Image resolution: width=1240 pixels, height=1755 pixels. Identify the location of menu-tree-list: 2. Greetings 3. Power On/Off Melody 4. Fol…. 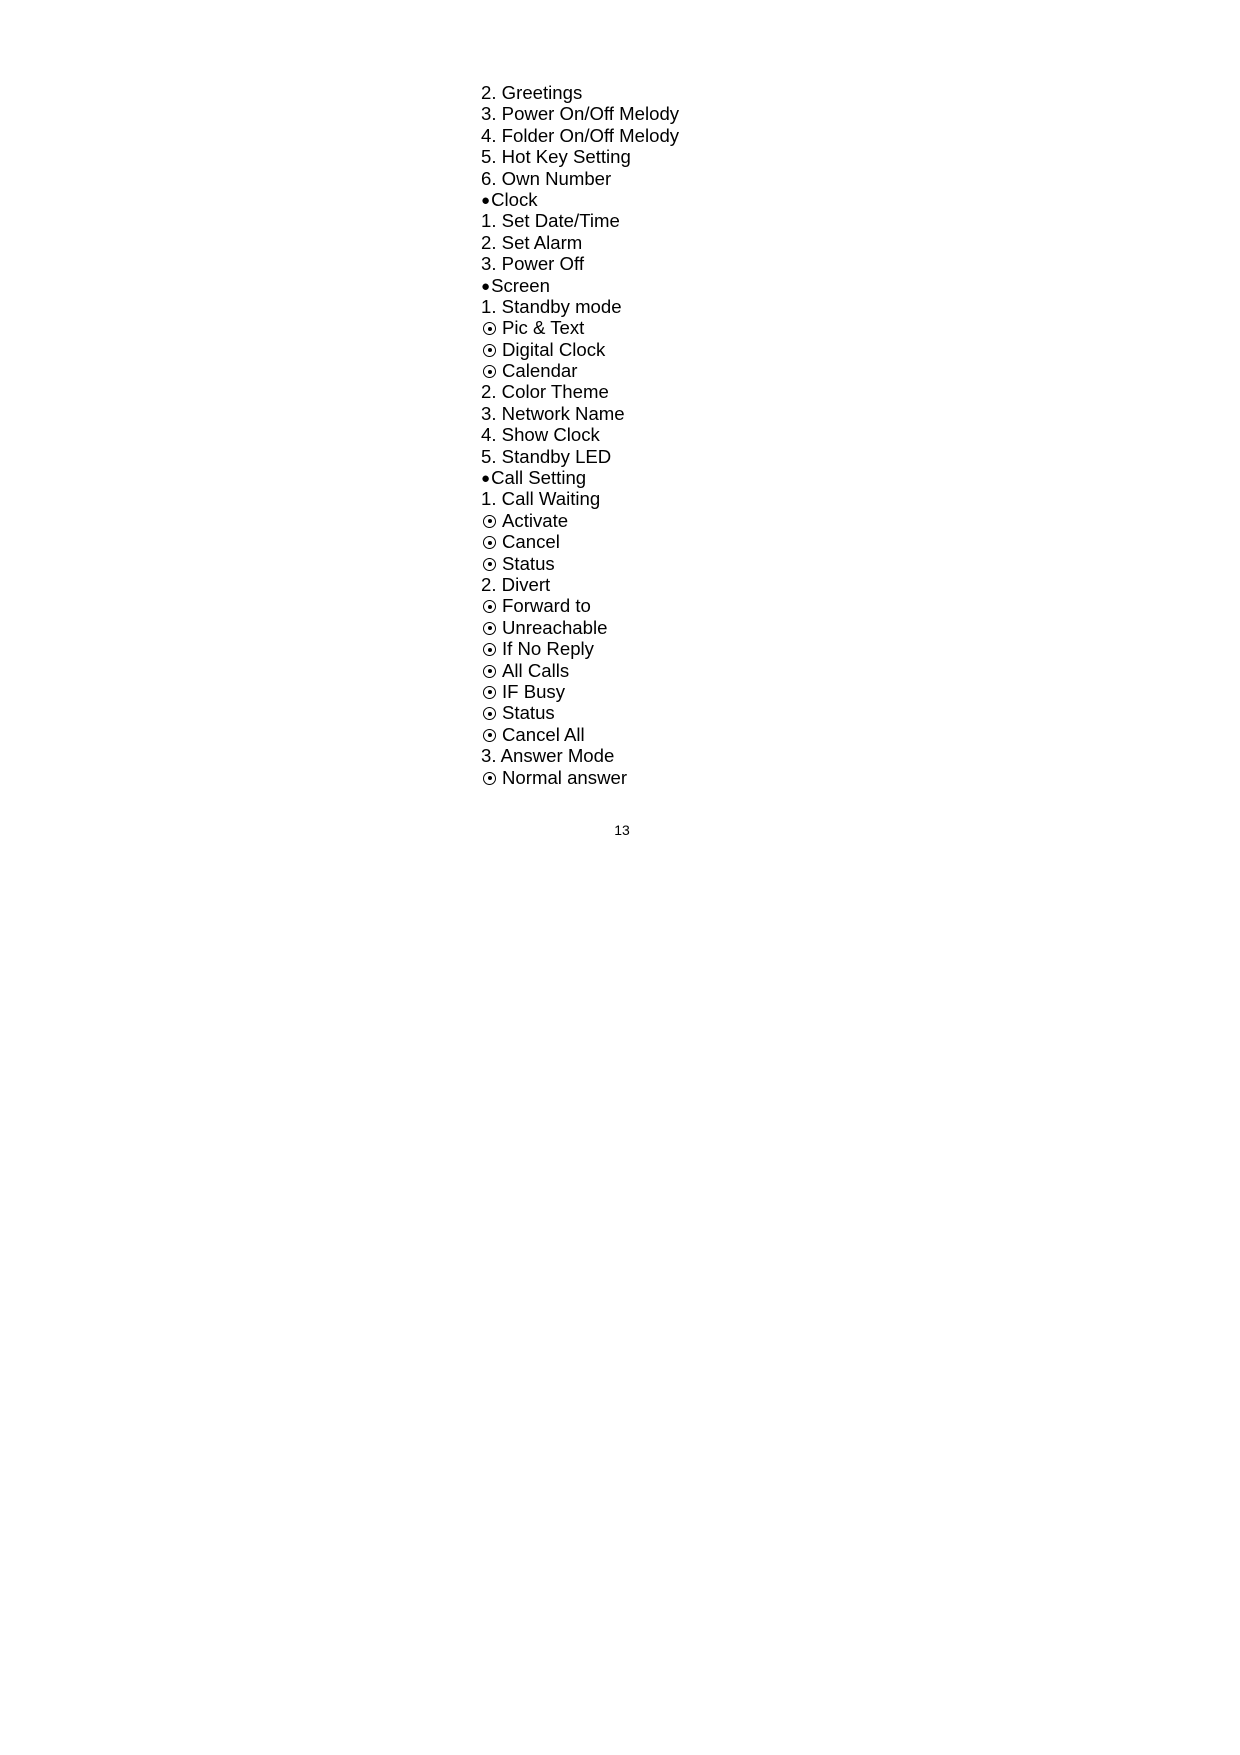
(580, 435).